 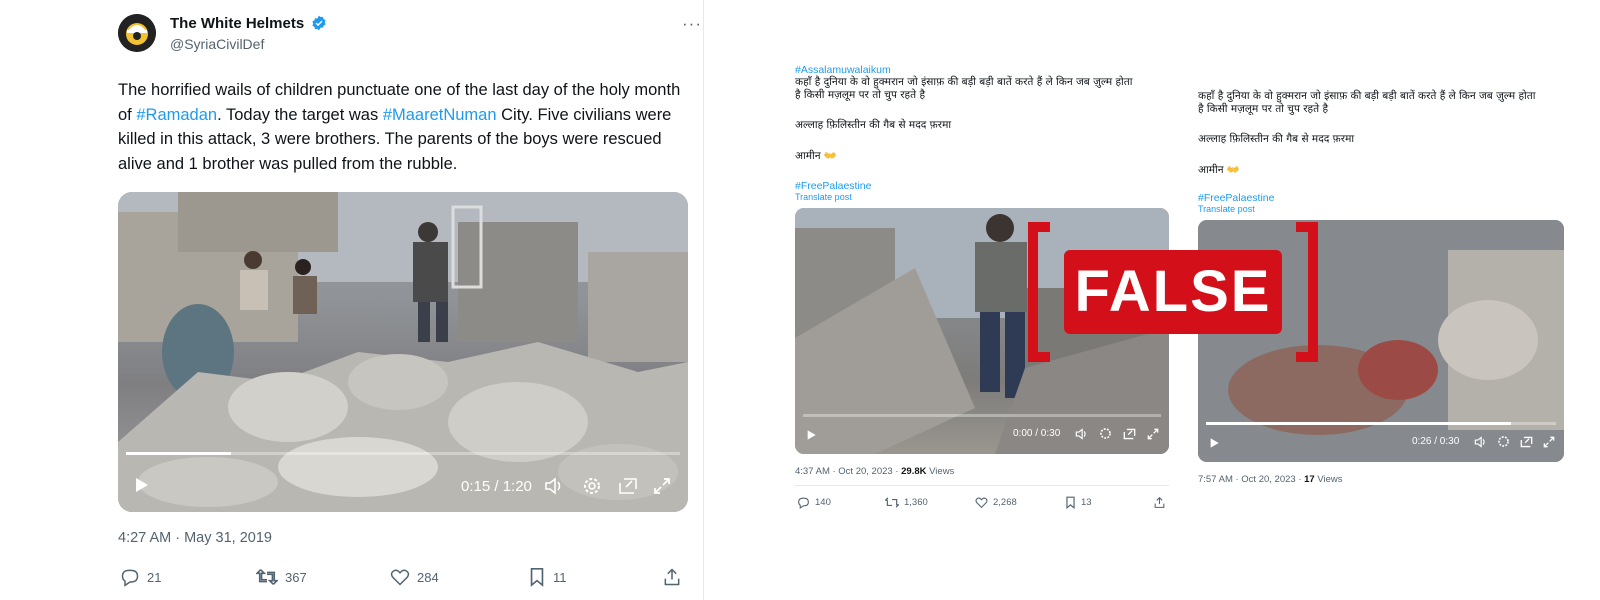 I want to click on repost-button: 367, so click(x=281, y=577).